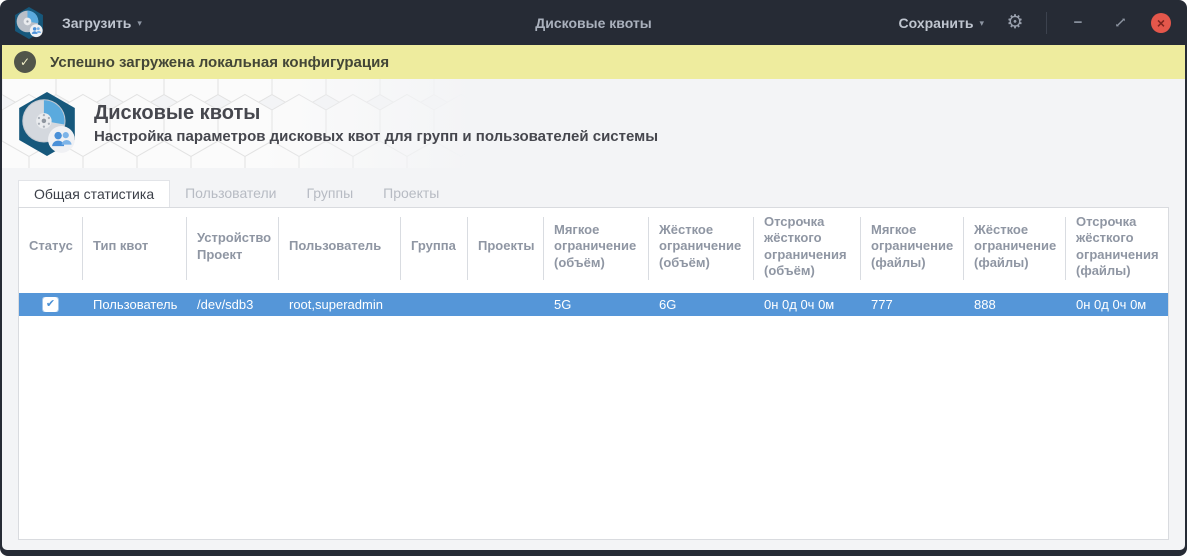  I want to click on minimize-icon: −, so click(1078, 22).